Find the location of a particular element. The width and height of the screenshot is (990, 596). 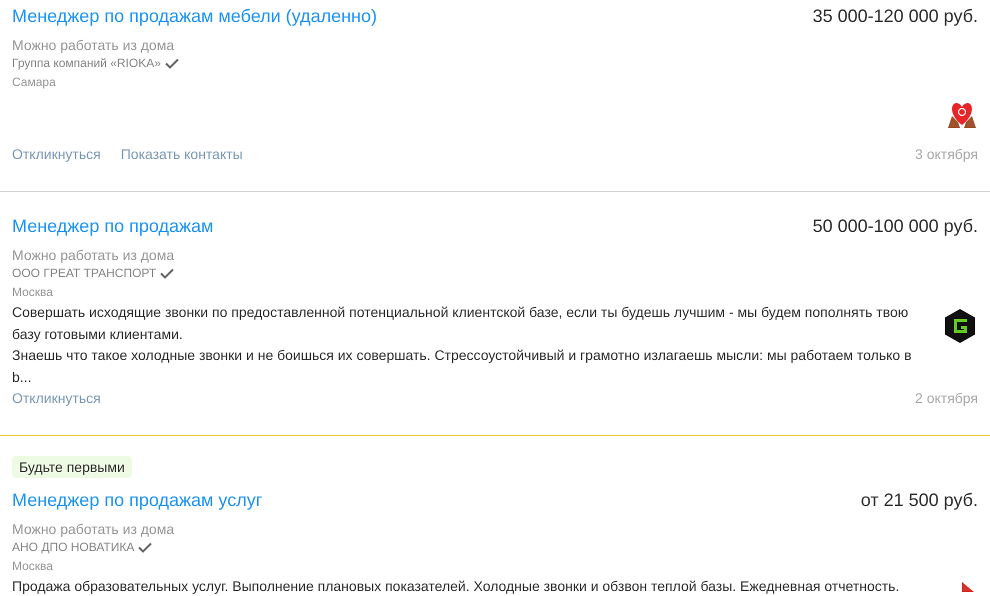

vacancy-title-link: Менеджер по продажам мебели (удаленно) is located at coordinates (194, 16).